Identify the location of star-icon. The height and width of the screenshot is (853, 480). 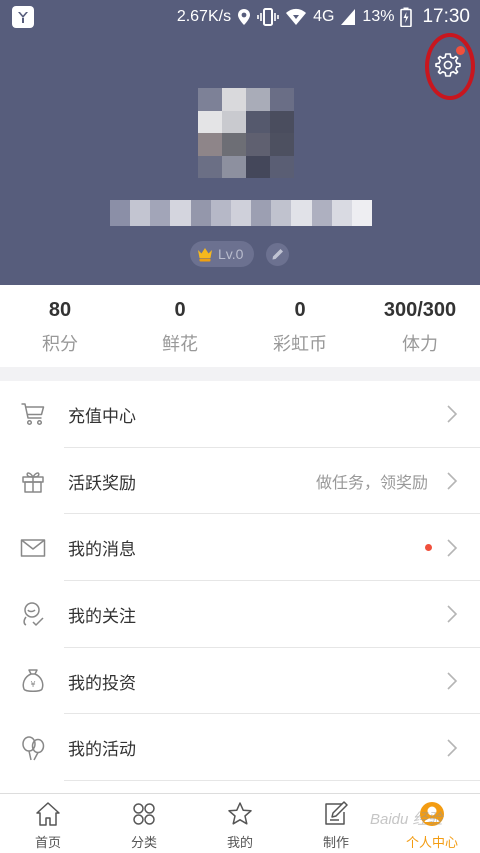
(240, 814).